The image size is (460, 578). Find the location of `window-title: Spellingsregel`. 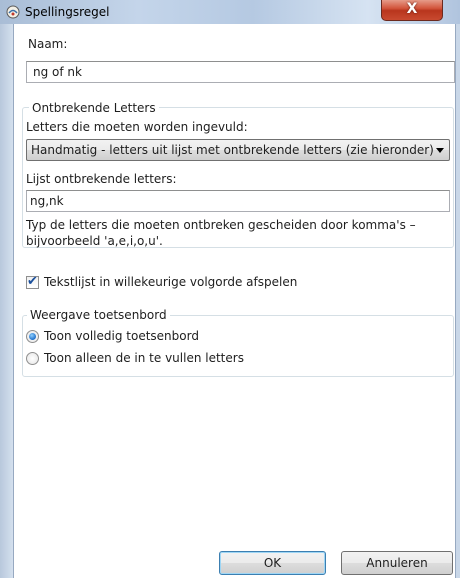

window-title: Spellingsregel is located at coordinates (67, 12).